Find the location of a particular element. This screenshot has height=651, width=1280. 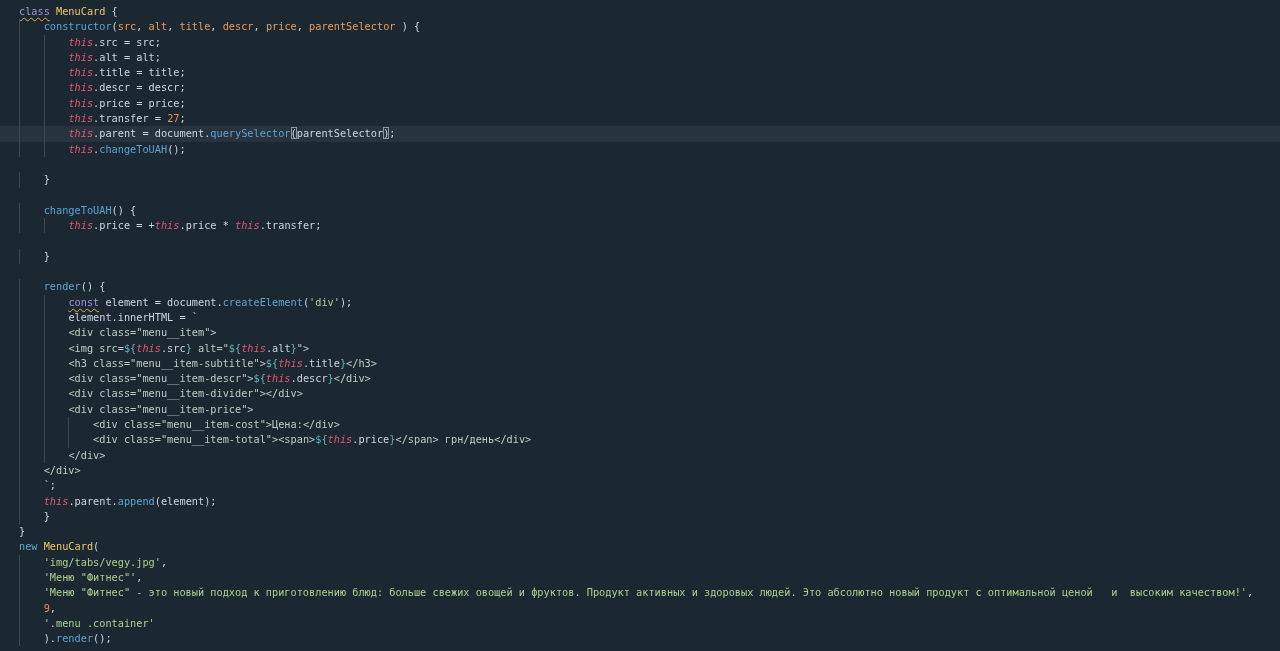

code-line: <div class="menu__item-price"> is located at coordinates (640, 409).